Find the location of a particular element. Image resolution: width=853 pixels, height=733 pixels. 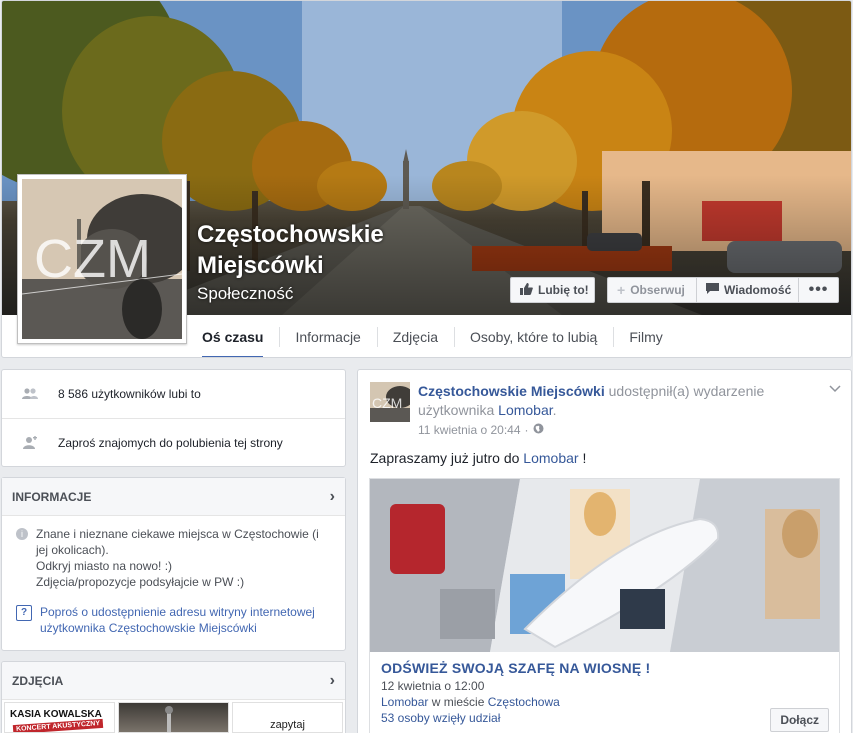

photo-thumb-title: KASIA KOWALSKA is located at coordinates (56, 714).